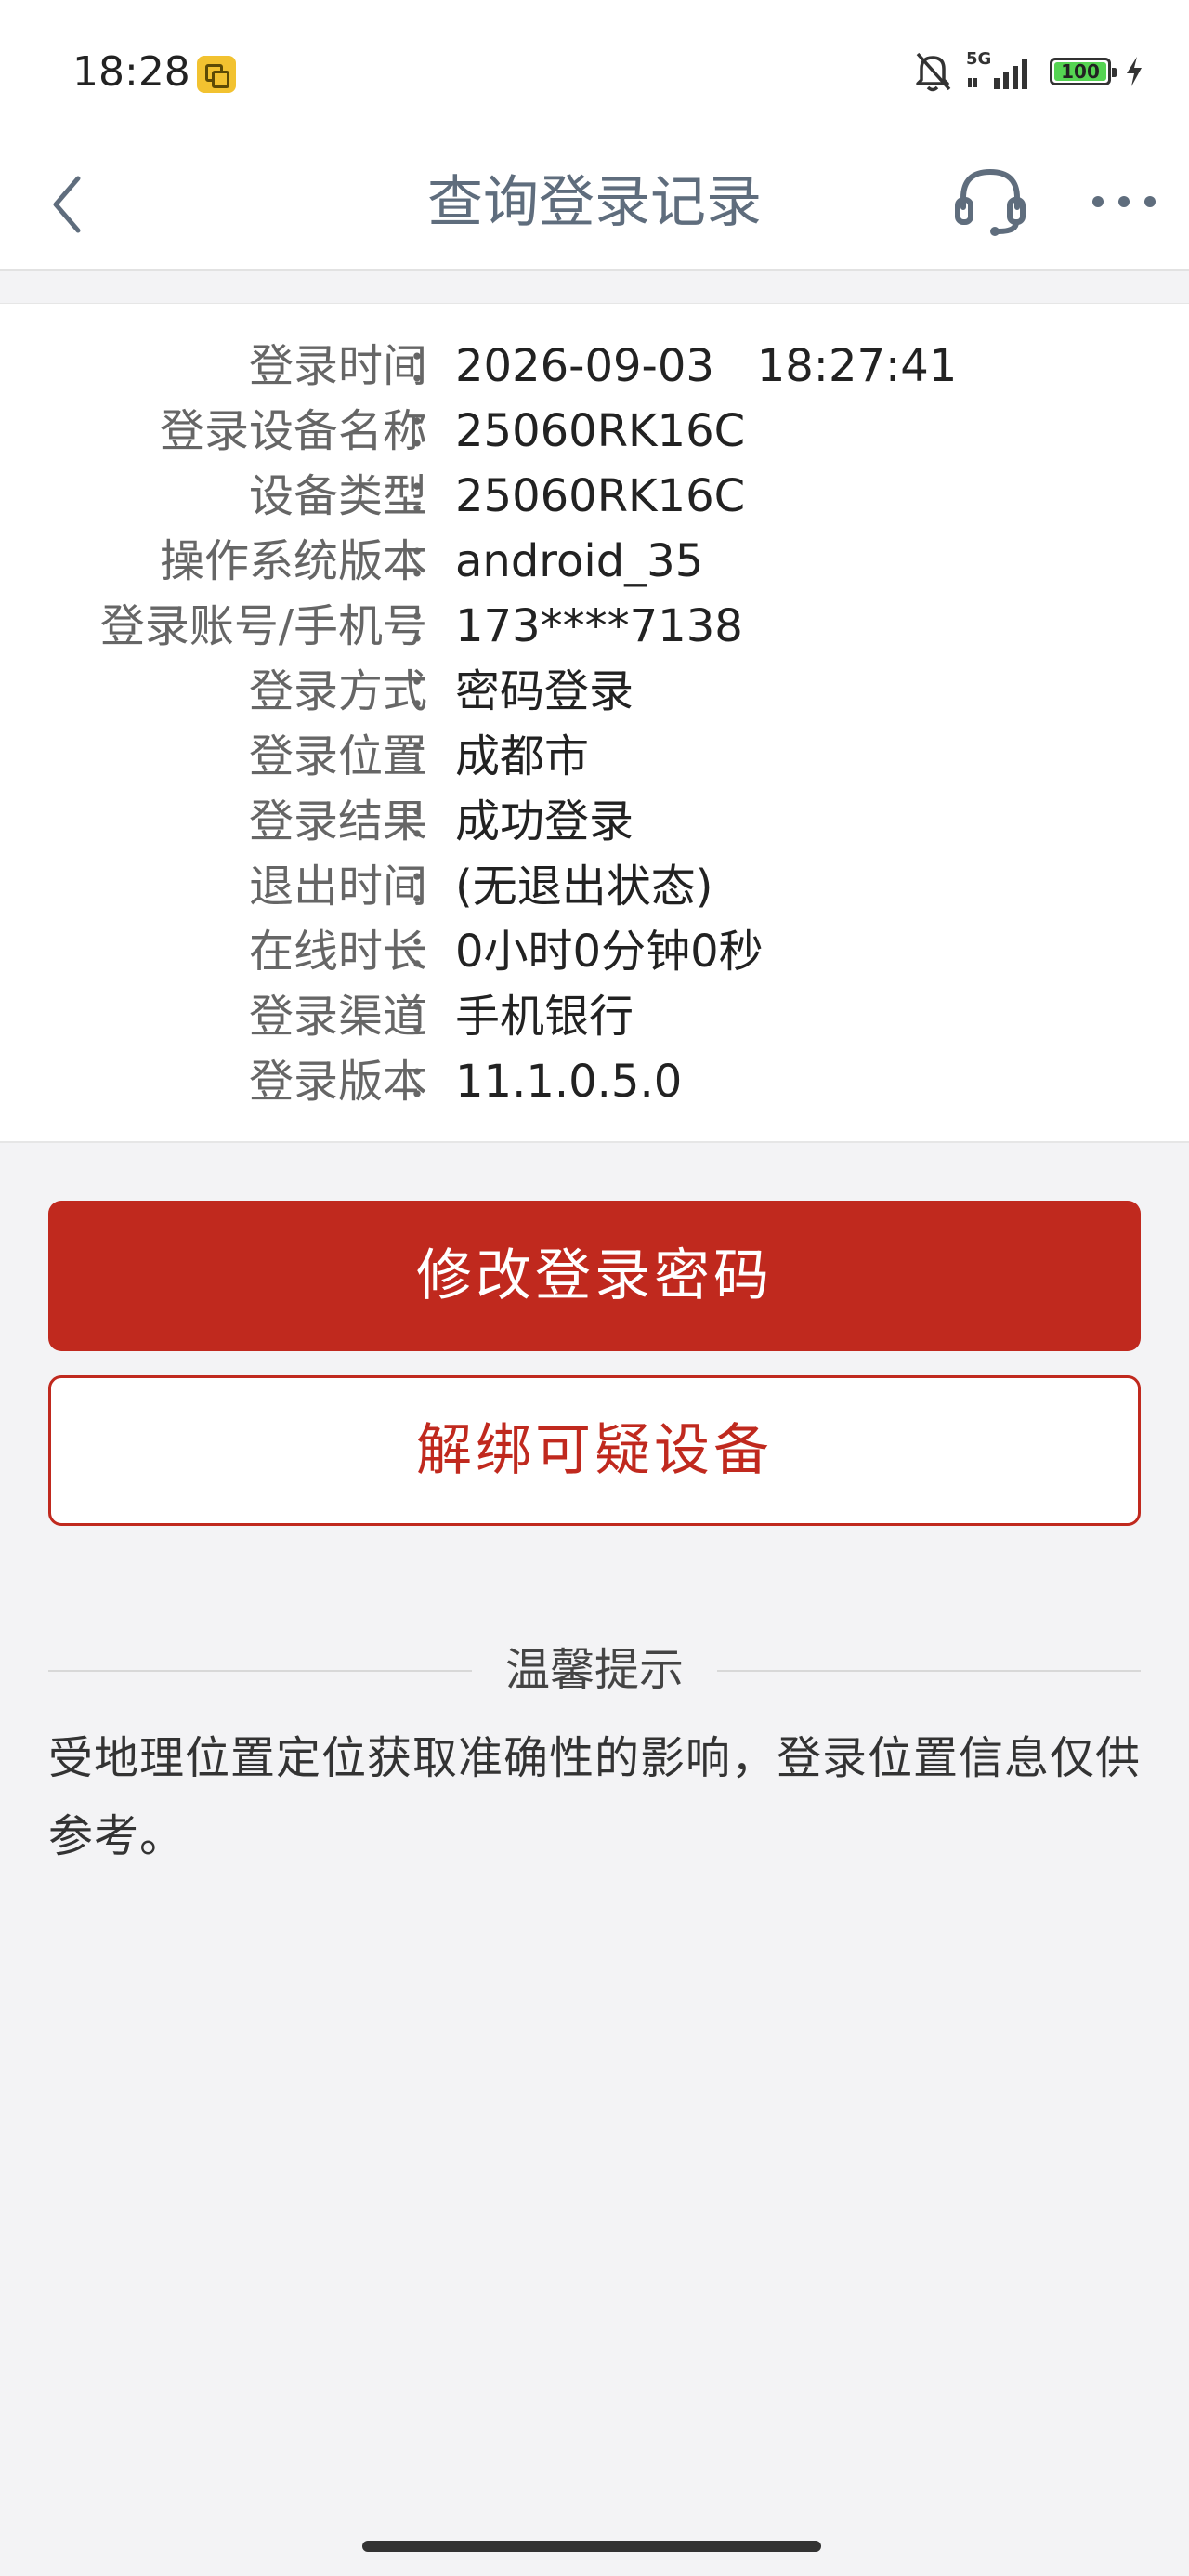 The width and height of the screenshot is (1189, 2576). I want to click on info-label: 登录版本, so click(338, 1082).